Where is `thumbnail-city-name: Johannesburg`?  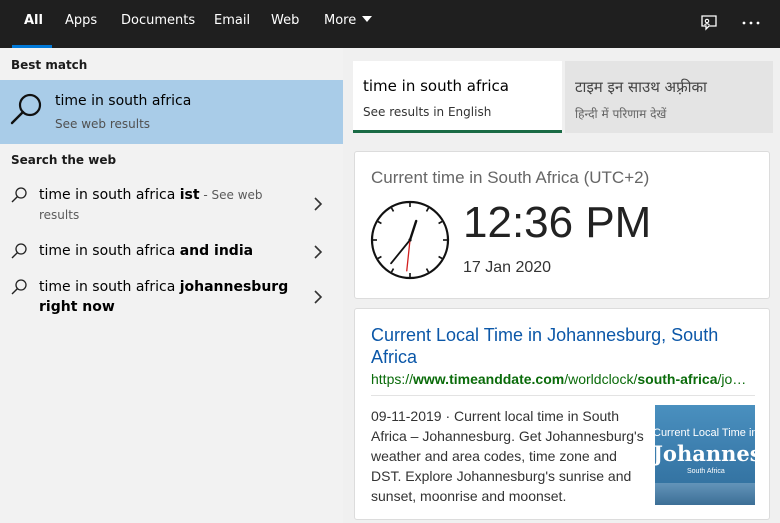
thumbnail-city-name: Johannesburg is located at coordinates (705, 453).